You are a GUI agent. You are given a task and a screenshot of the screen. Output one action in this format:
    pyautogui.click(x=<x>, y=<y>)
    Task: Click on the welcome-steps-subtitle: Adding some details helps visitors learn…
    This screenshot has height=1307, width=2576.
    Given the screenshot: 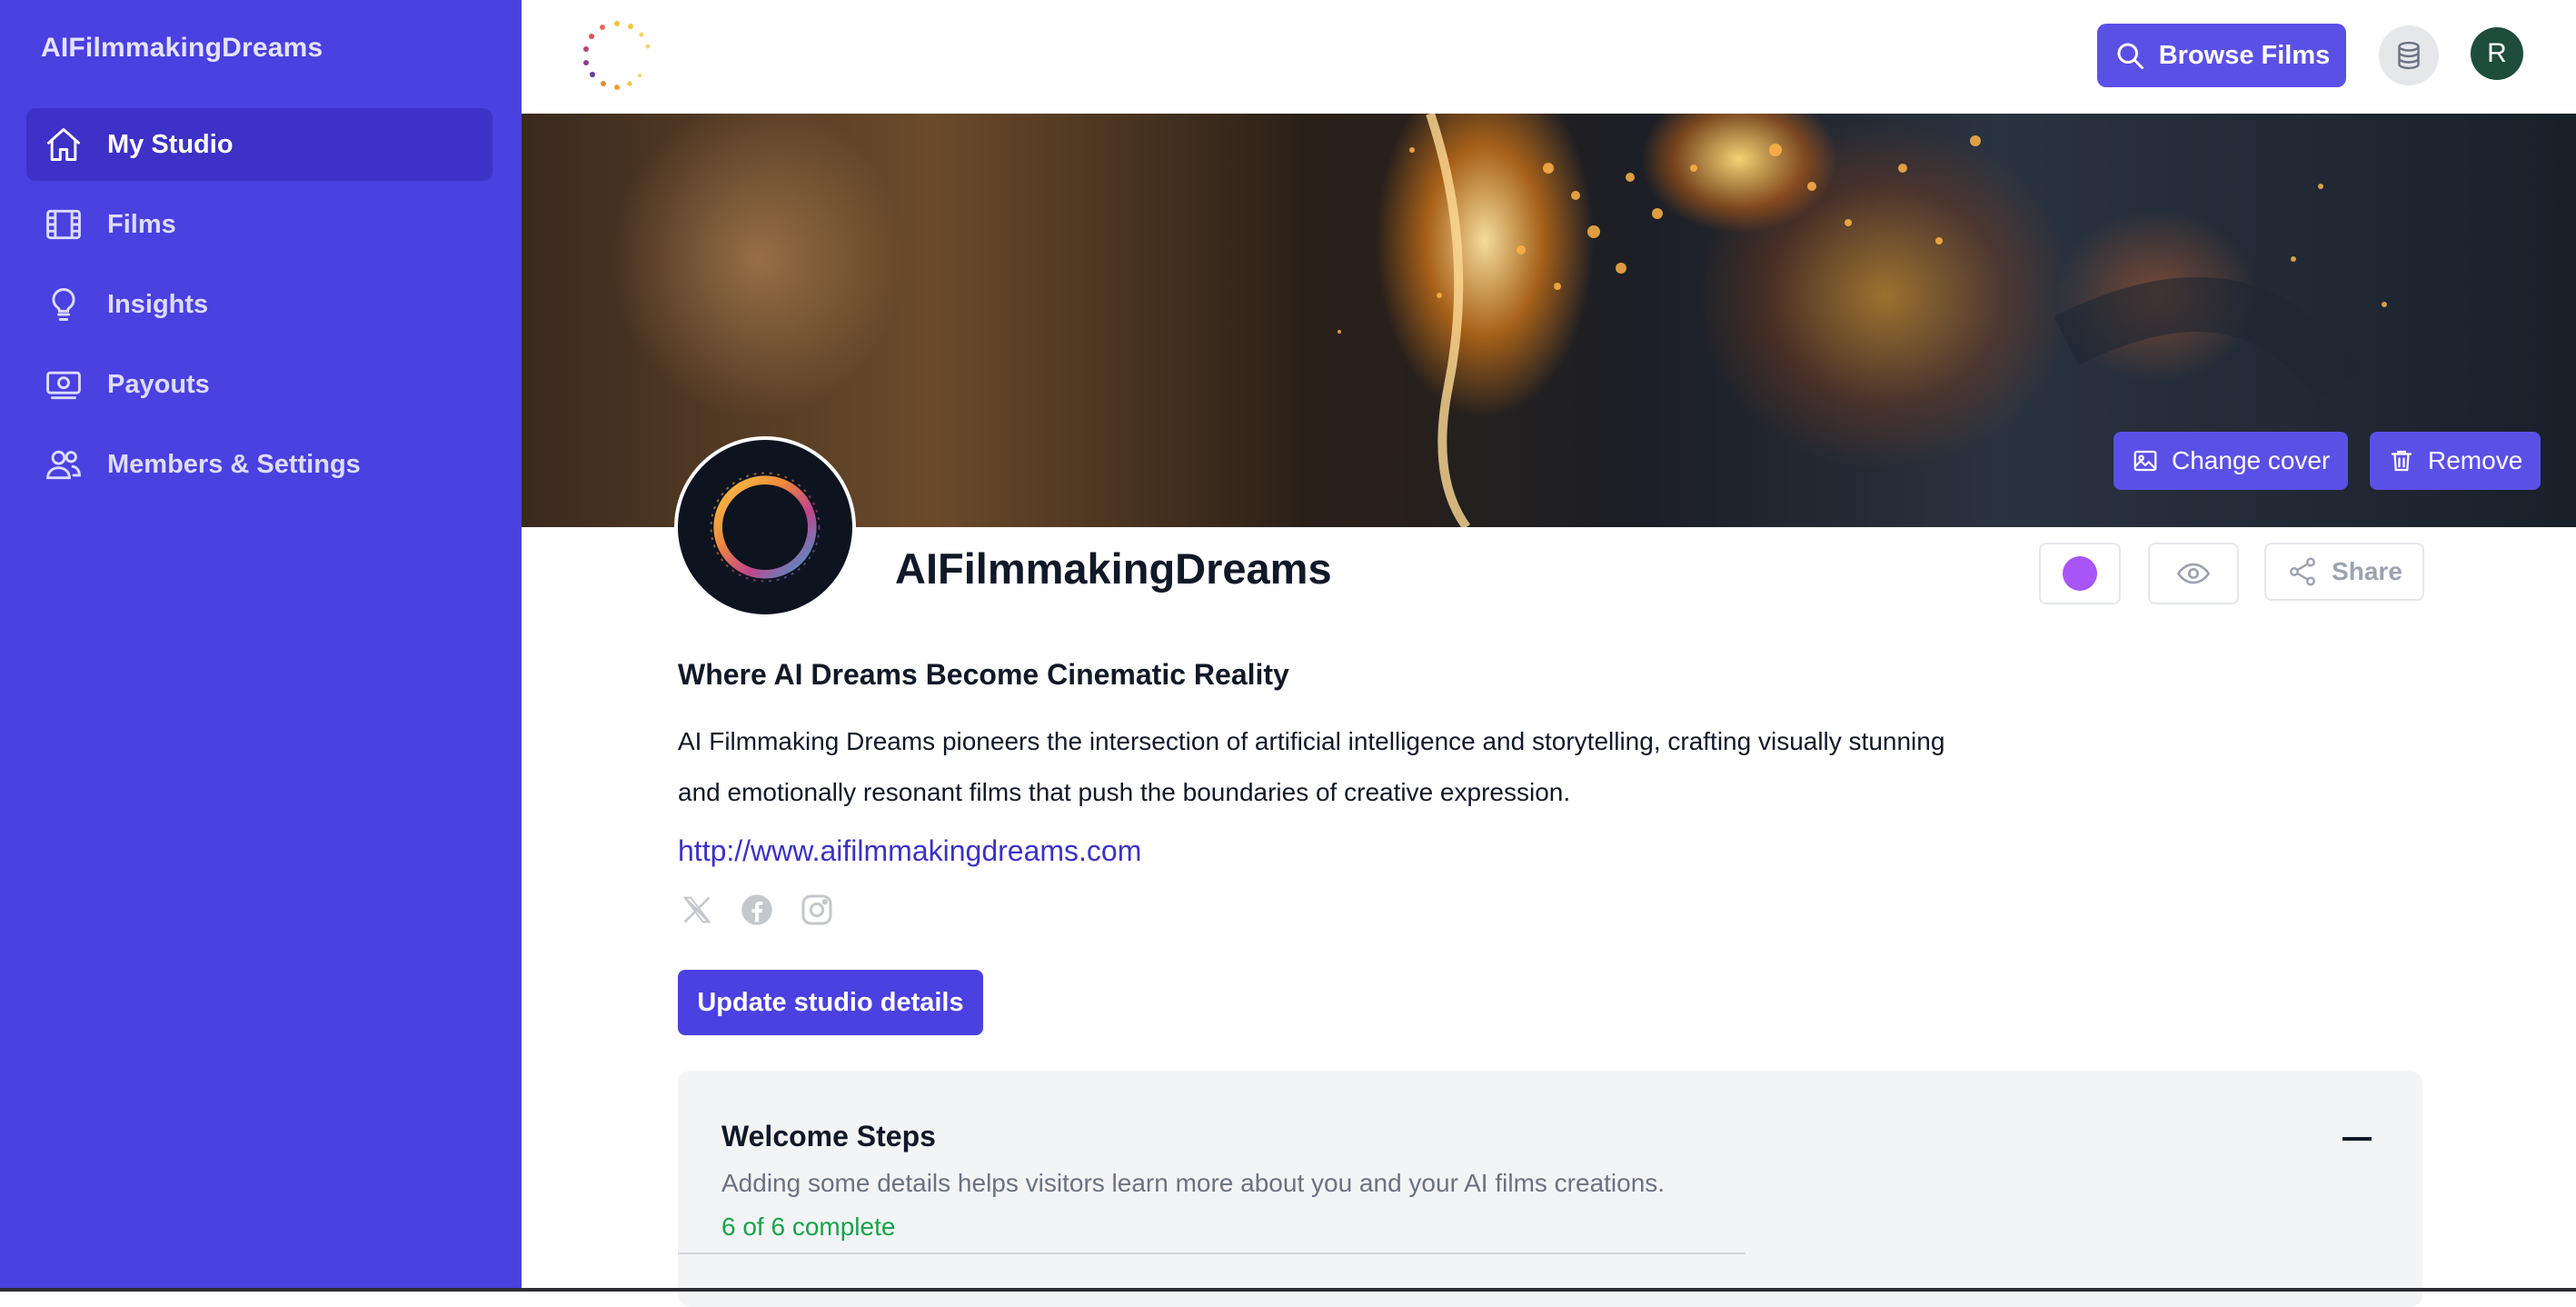 What is the action you would take?
    pyautogui.click(x=1194, y=1183)
    